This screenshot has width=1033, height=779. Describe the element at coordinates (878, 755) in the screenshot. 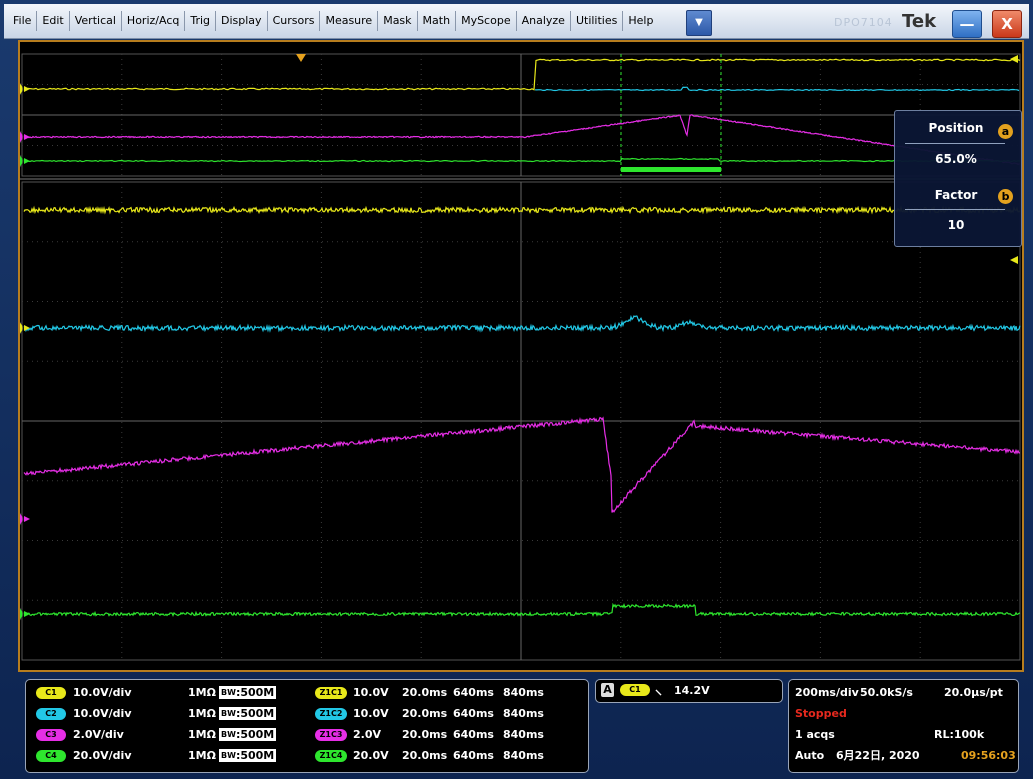

I see `date: 6月22日, 2020` at that location.